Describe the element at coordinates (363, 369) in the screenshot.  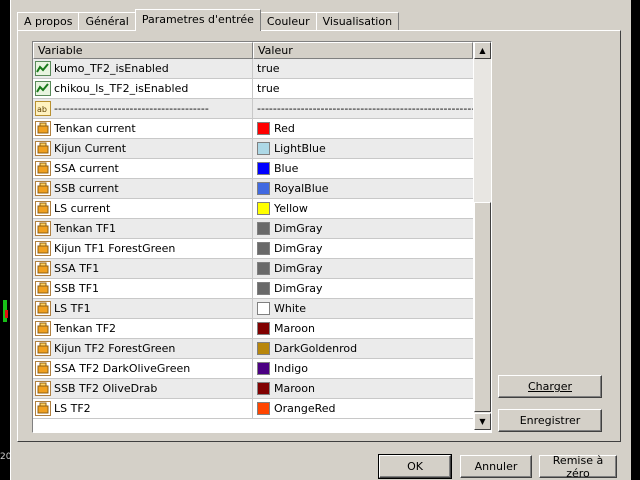
I see `value-cell: Indigo` at that location.